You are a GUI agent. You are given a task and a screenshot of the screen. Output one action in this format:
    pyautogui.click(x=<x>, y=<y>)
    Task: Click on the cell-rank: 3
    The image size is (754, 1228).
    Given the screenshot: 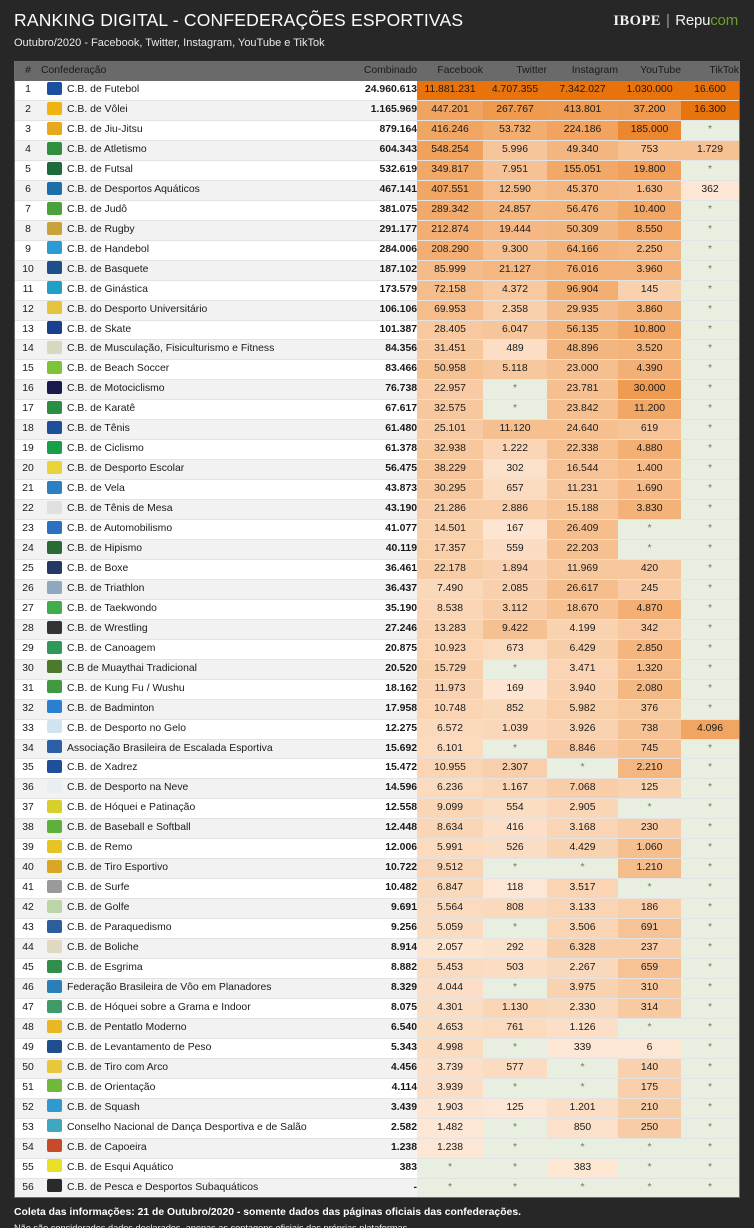 What is the action you would take?
    pyautogui.click(x=28, y=130)
    